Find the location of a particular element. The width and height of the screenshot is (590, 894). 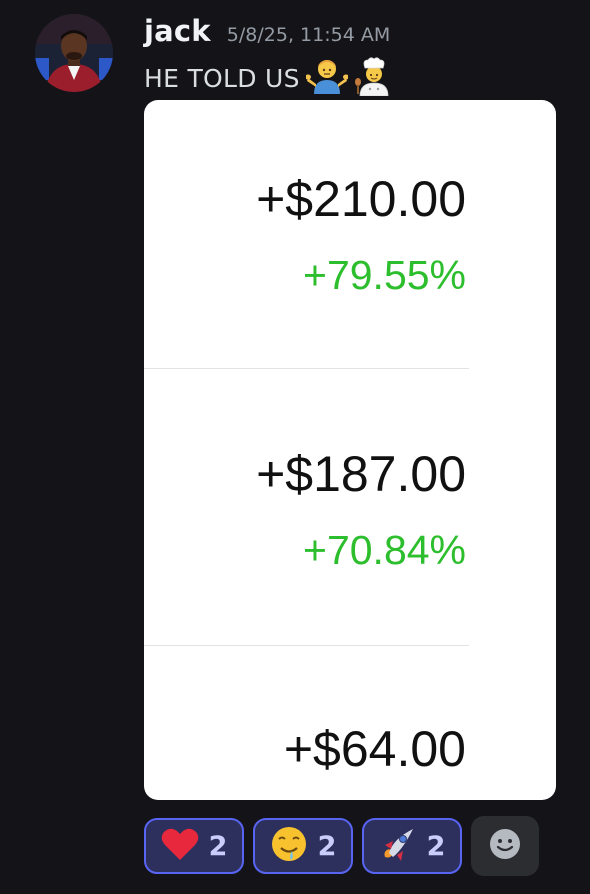

cook-emoji-icon is located at coordinates (374, 78).